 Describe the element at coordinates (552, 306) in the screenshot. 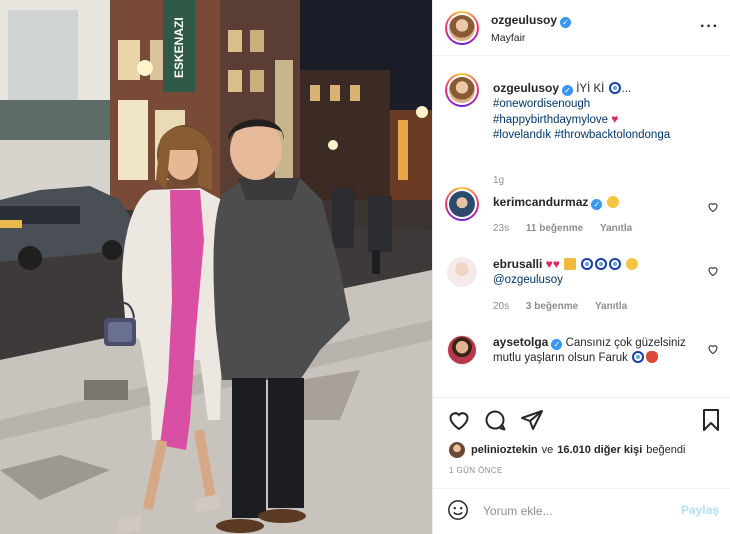

I see `comment-likes: 3 beğenme` at that location.